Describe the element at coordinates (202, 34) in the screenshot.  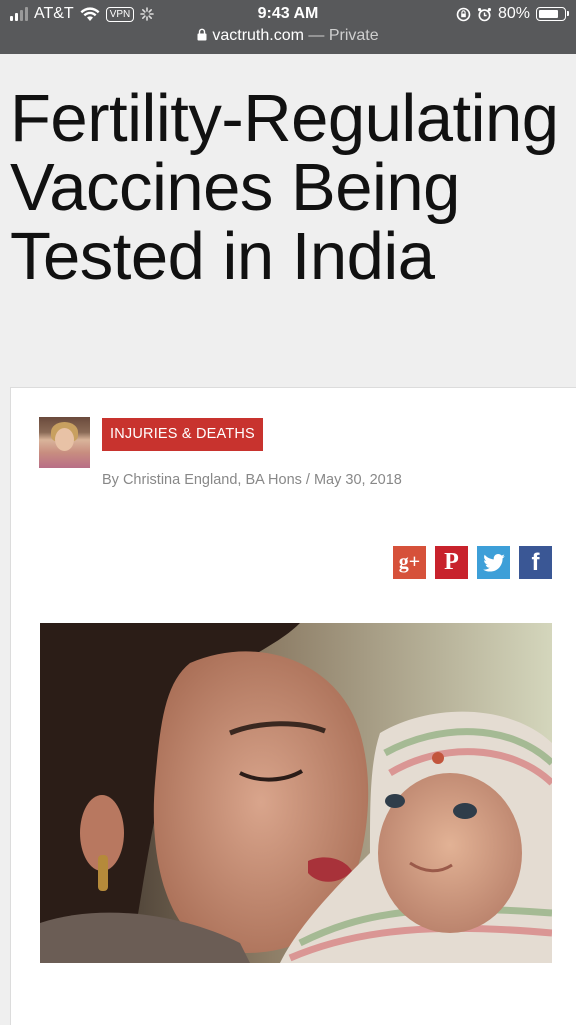
I see `lock-icon` at that location.